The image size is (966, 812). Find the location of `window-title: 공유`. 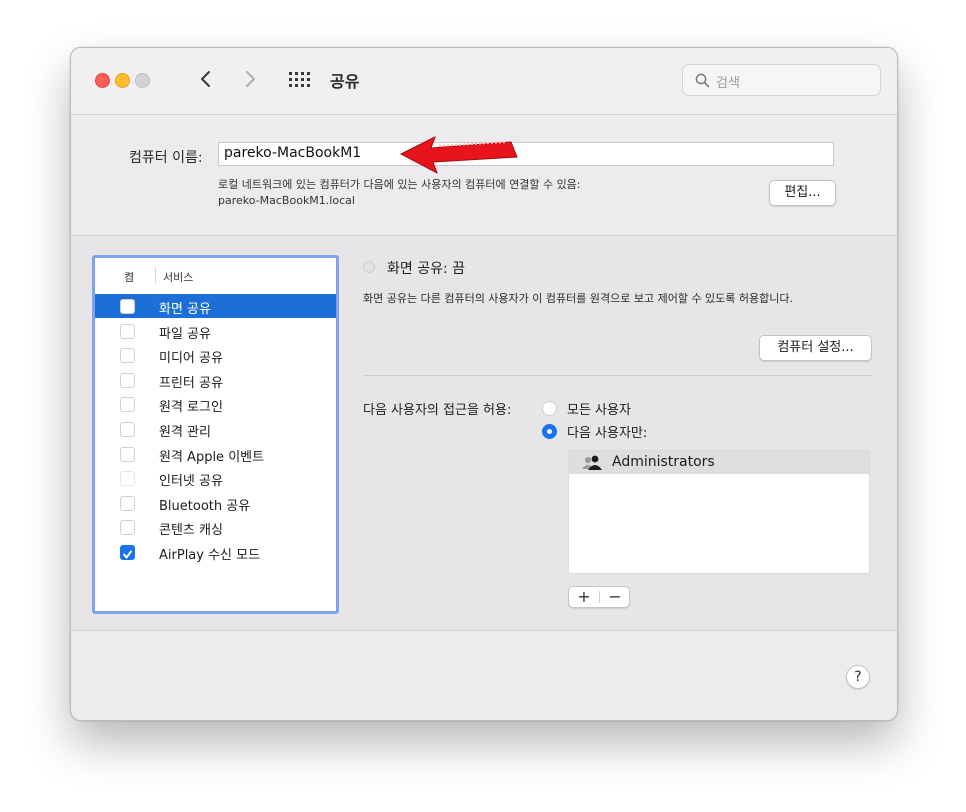

window-title: 공유 is located at coordinates (345, 81).